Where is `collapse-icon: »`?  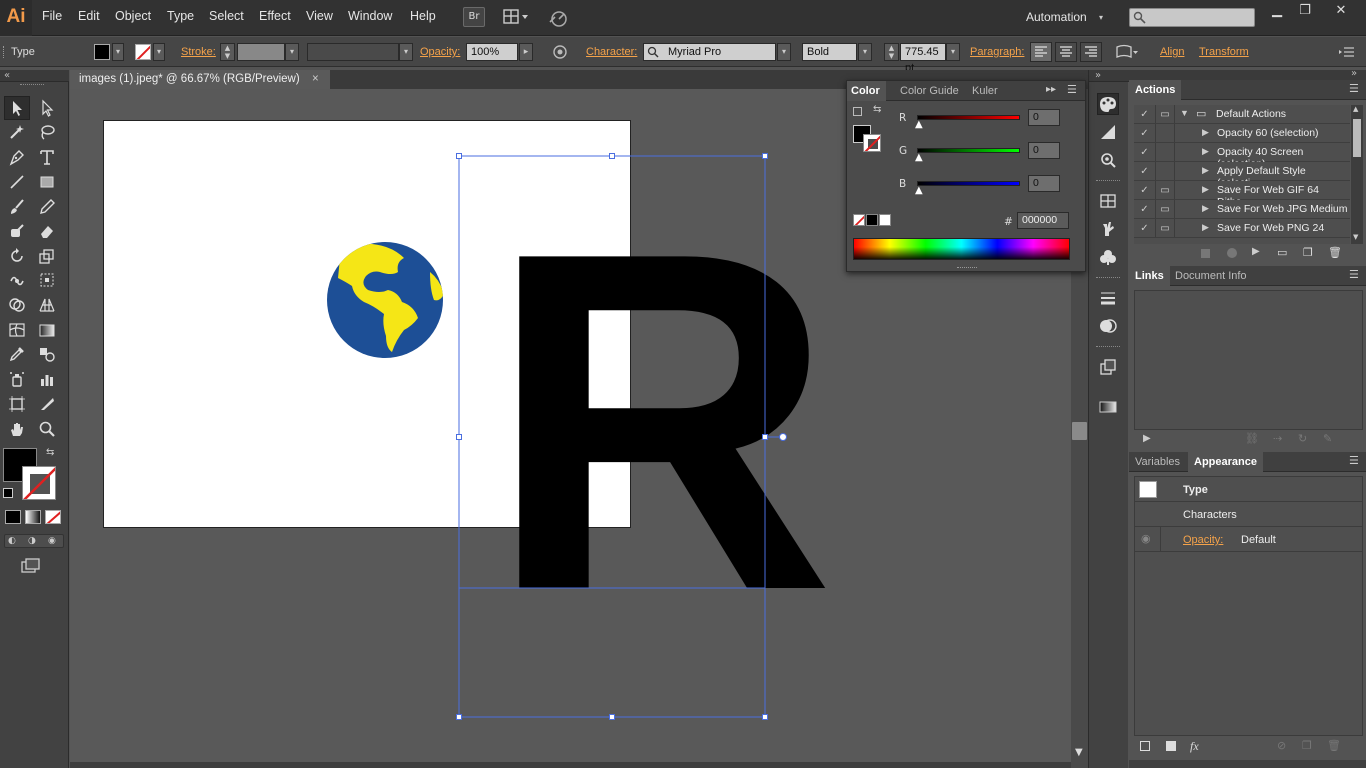 collapse-icon: » is located at coordinates (1354, 73).